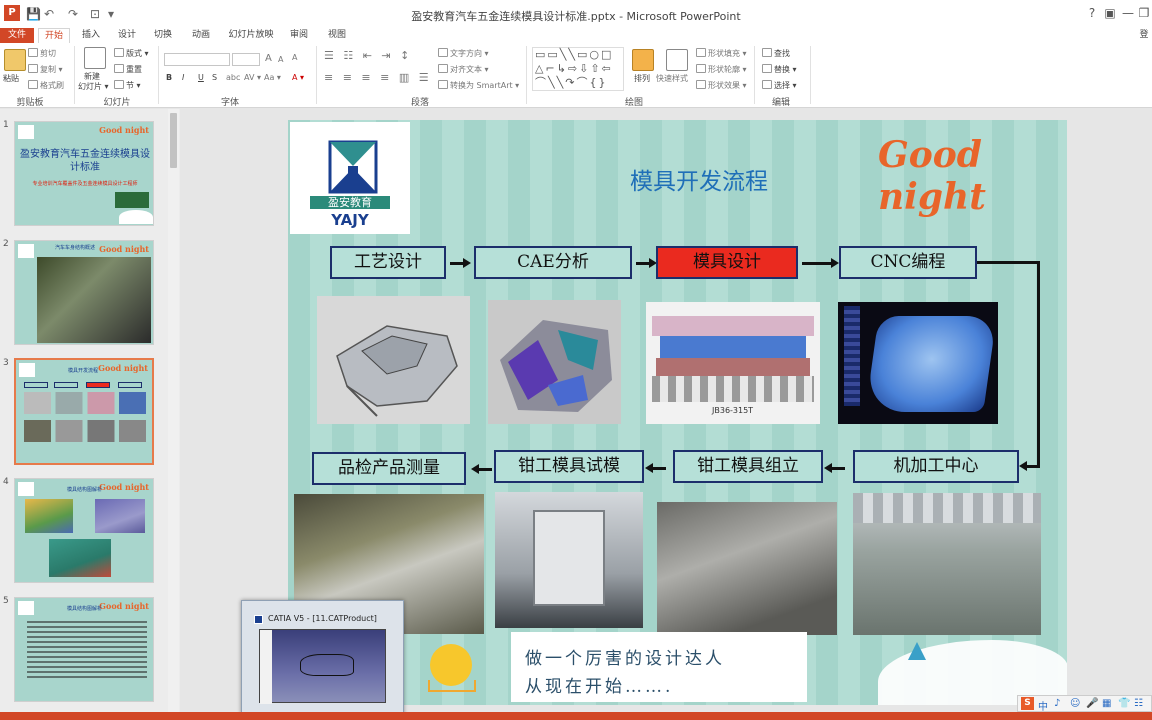  Describe the element at coordinates (33, 52) in the screenshot. I see `scissors-icon` at that location.